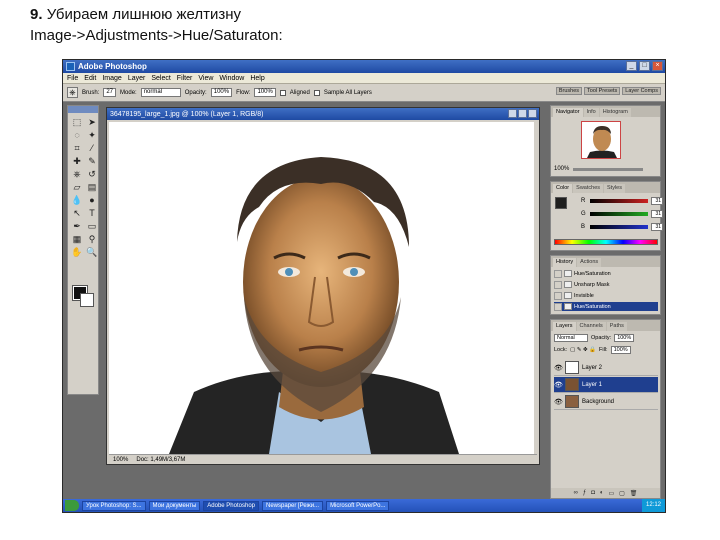  Describe the element at coordinates (641, 91) in the screenshot. I see `dock-tab-layer-comps: Layer Comps` at that location.